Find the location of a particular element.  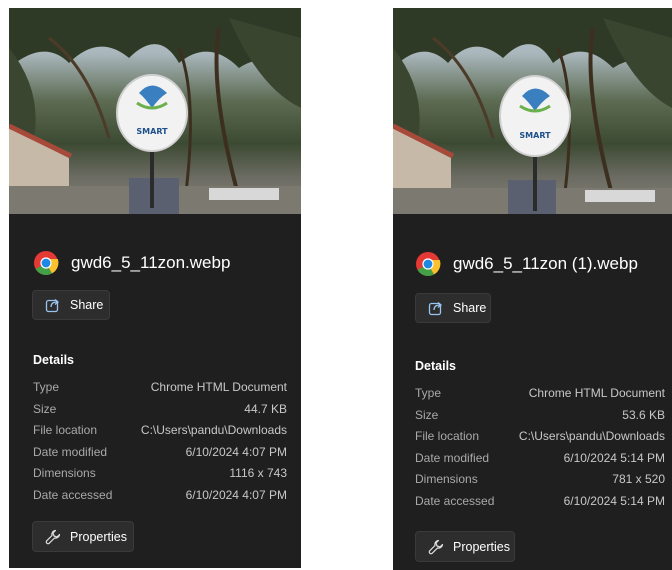

detail-value: 53.6 KB is located at coordinates (643, 414).